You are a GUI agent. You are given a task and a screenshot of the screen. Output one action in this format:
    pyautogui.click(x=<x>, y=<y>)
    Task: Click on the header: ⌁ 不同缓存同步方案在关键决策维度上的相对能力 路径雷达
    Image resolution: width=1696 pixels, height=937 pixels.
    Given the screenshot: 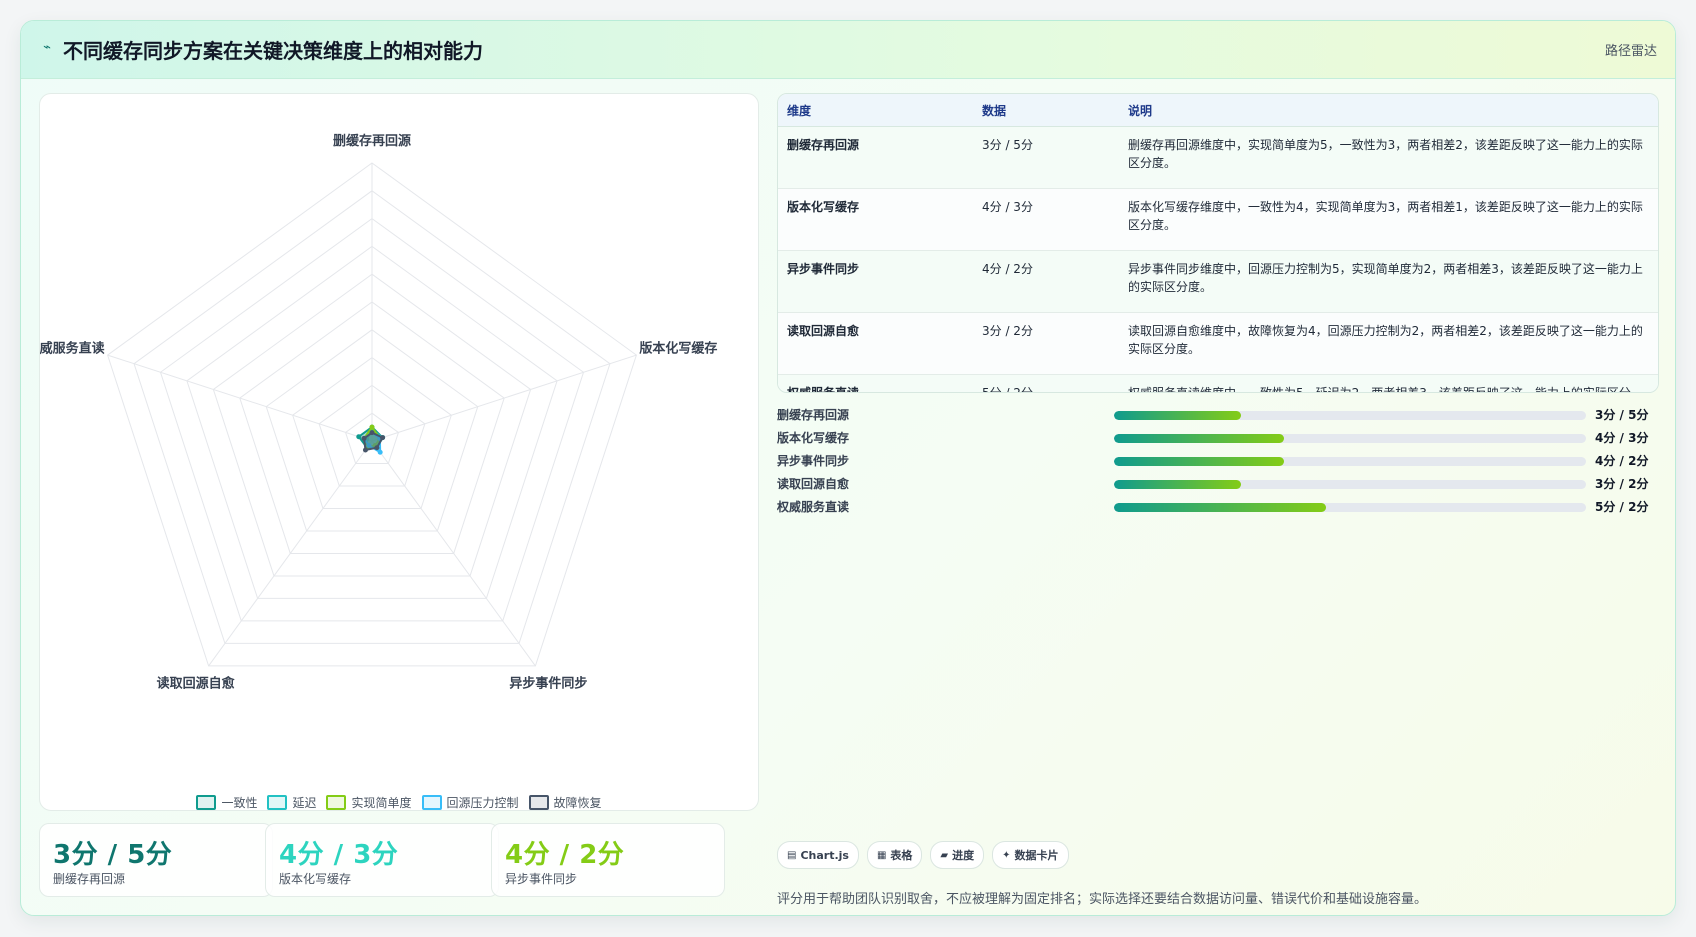 What is the action you would take?
    pyautogui.click(x=848, y=50)
    